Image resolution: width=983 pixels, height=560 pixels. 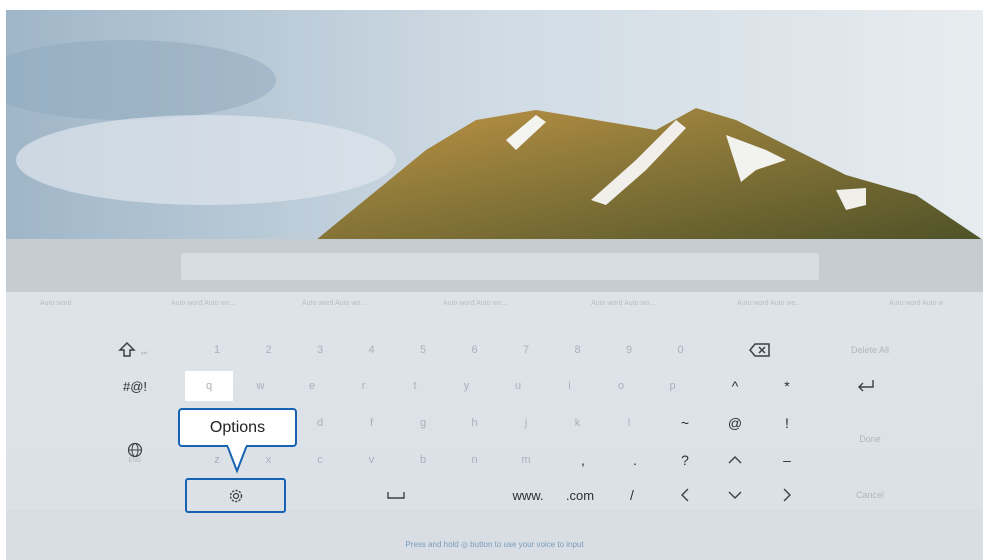 What do you see at coordinates (632, 495) in the screenshot?
I see `slash-key: /` at bounding box center [632, 495].